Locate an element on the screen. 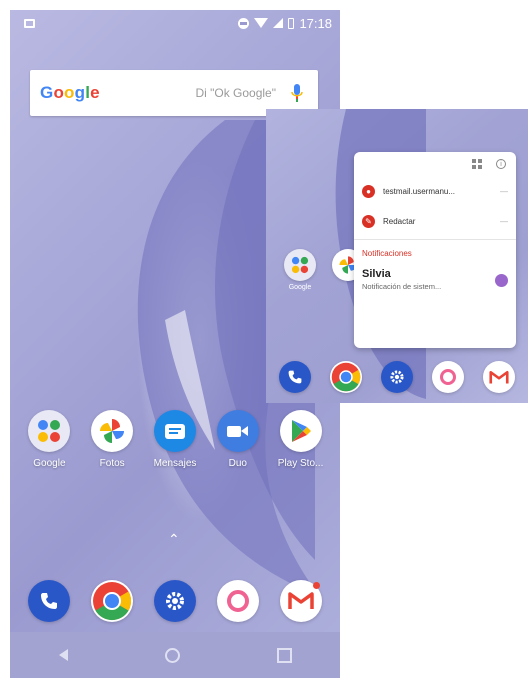 This screenshot has width=529, height=684. do-not-disturb-icon is located at coordinates (244, 23).